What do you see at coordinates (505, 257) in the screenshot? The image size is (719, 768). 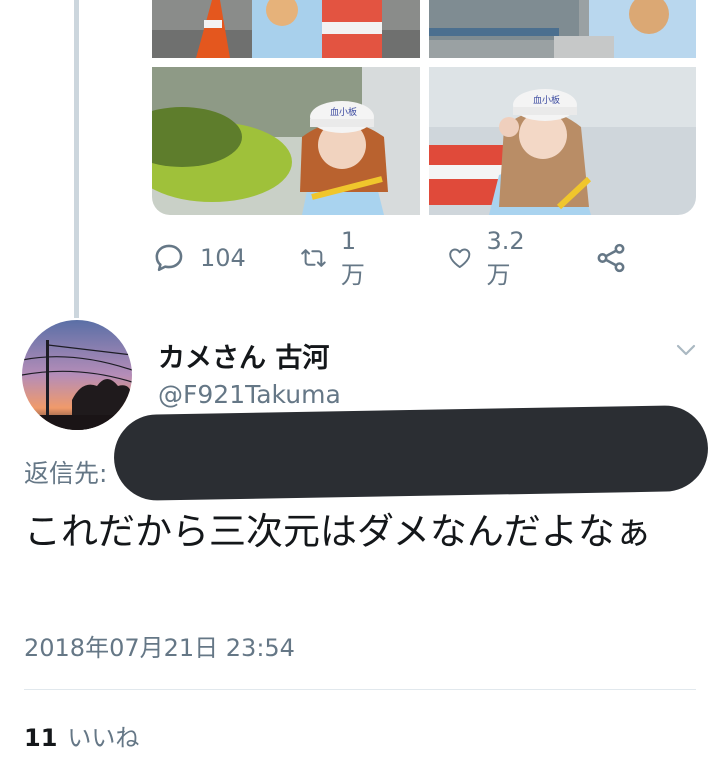 I see `like-count: 3.2万` at bounding box center [505, 257].